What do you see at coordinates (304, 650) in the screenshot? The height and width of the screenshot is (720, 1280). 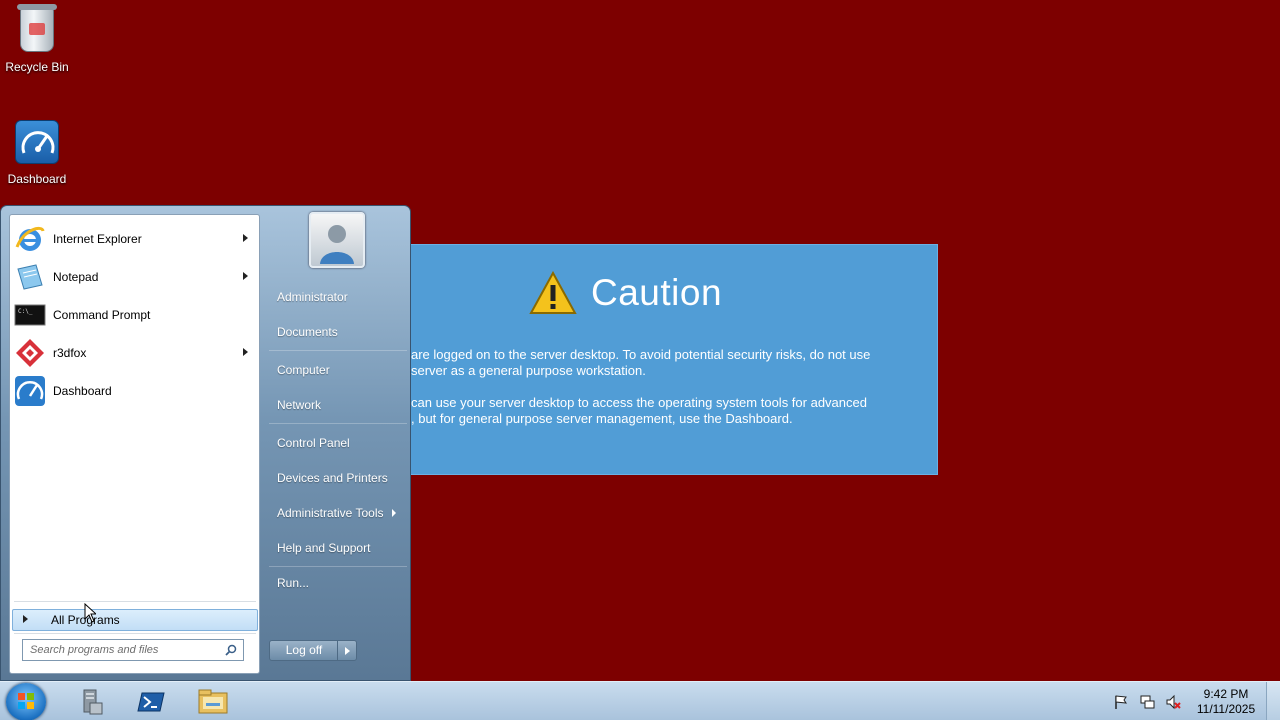 I see `log-off-button: Log off` at bounding box center [304, 650].